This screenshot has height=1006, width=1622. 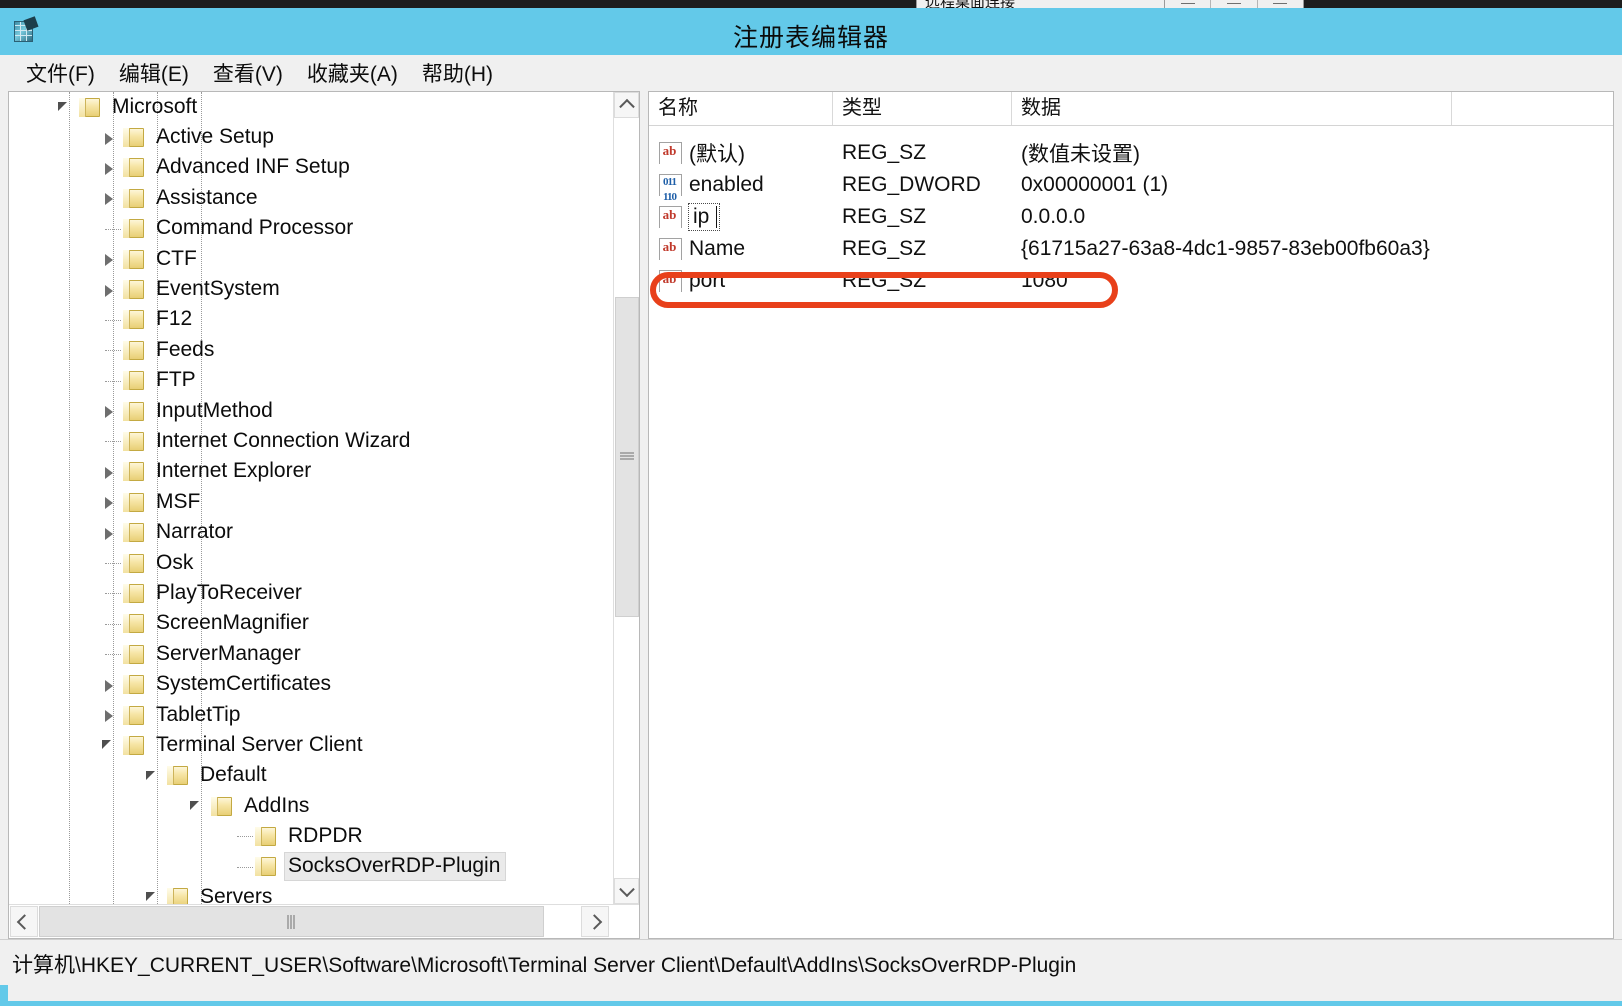 What do you see at coordinates (311, 350) in the screenshot?
I see `tree-node: Feeds` at bounding box center [311, 350].